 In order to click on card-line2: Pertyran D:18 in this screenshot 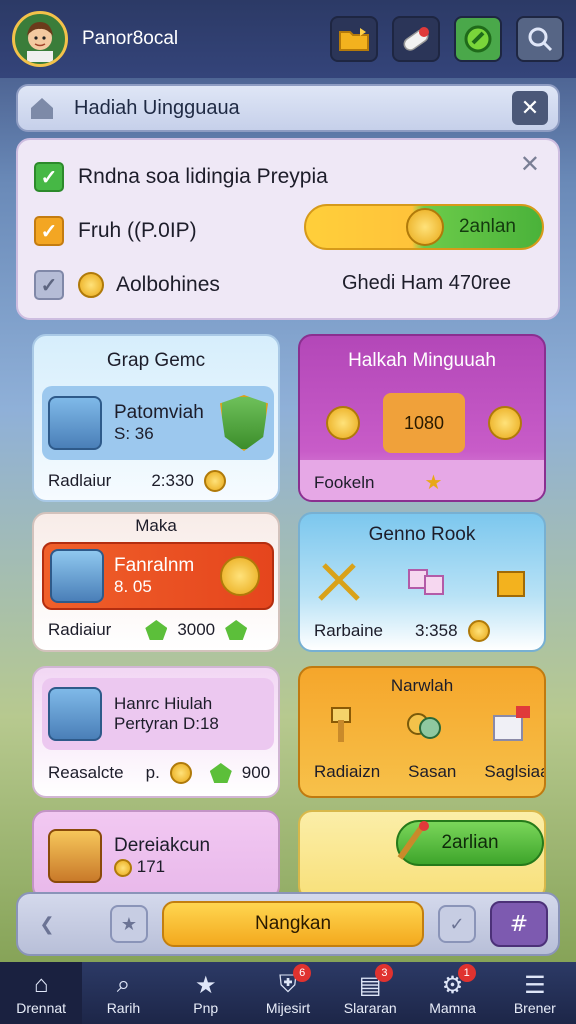, I will do `click(166, 723)`.